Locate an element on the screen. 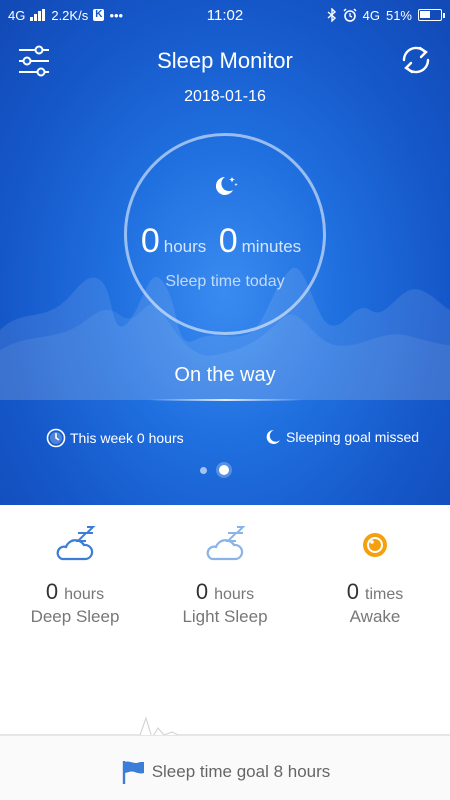 This screenshot has height=800, width=450. sleep-goal-text: Sleep time goal 8 hours is located at coordinates (241, 771).